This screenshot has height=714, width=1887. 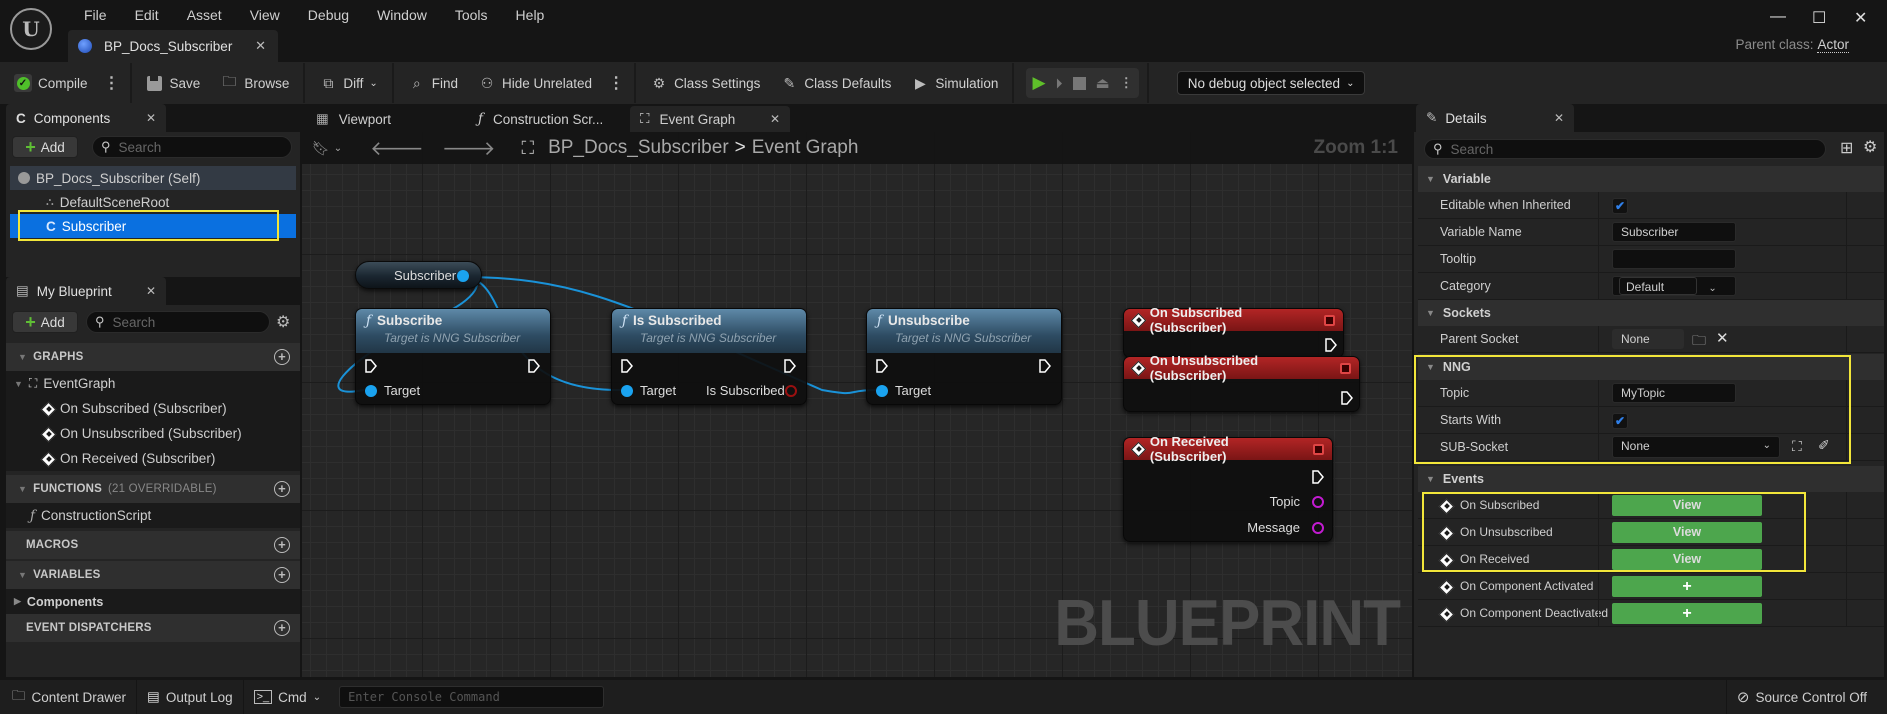 I want to click on delegate-pin-icon, so click(x=1329, y=320).